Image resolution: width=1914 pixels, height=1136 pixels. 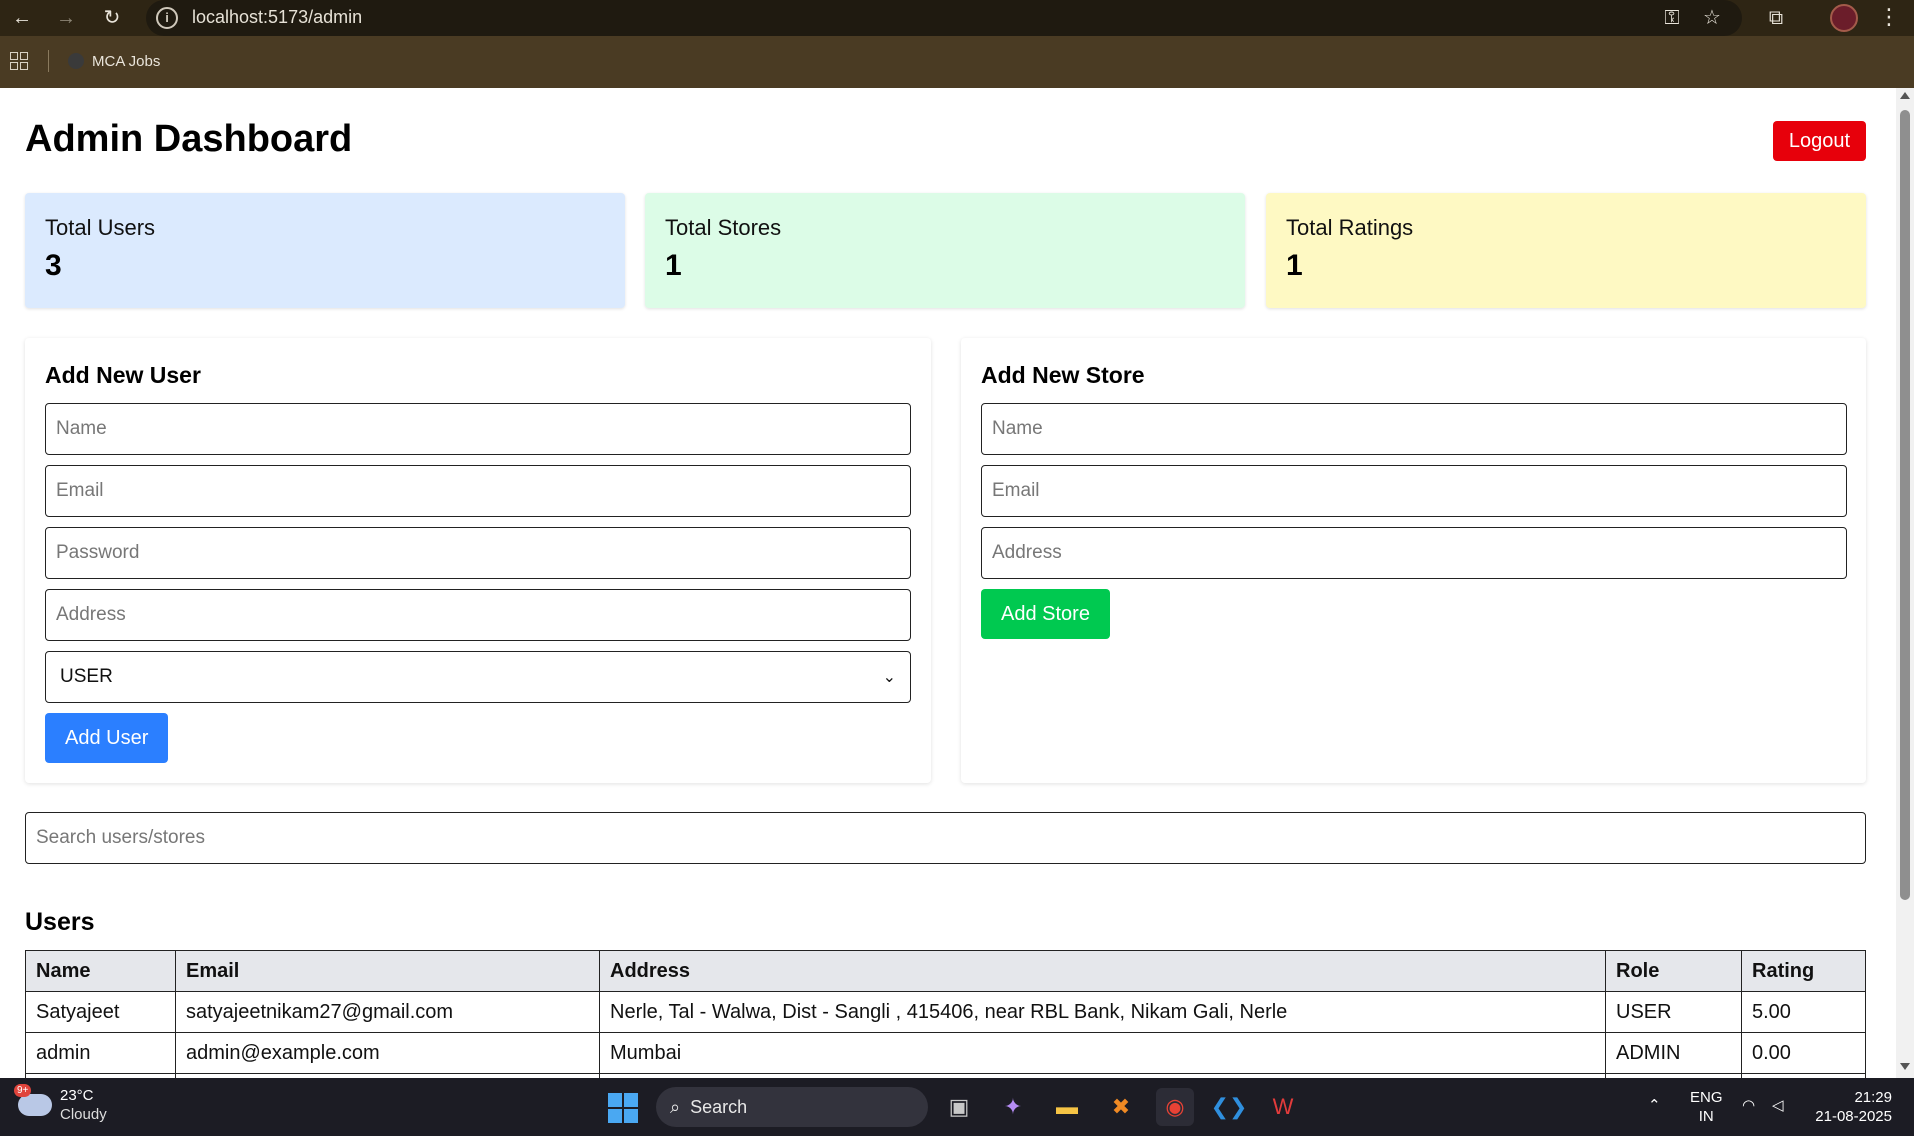 I want to click on column-header: Address, so click(x=1102, y=971).